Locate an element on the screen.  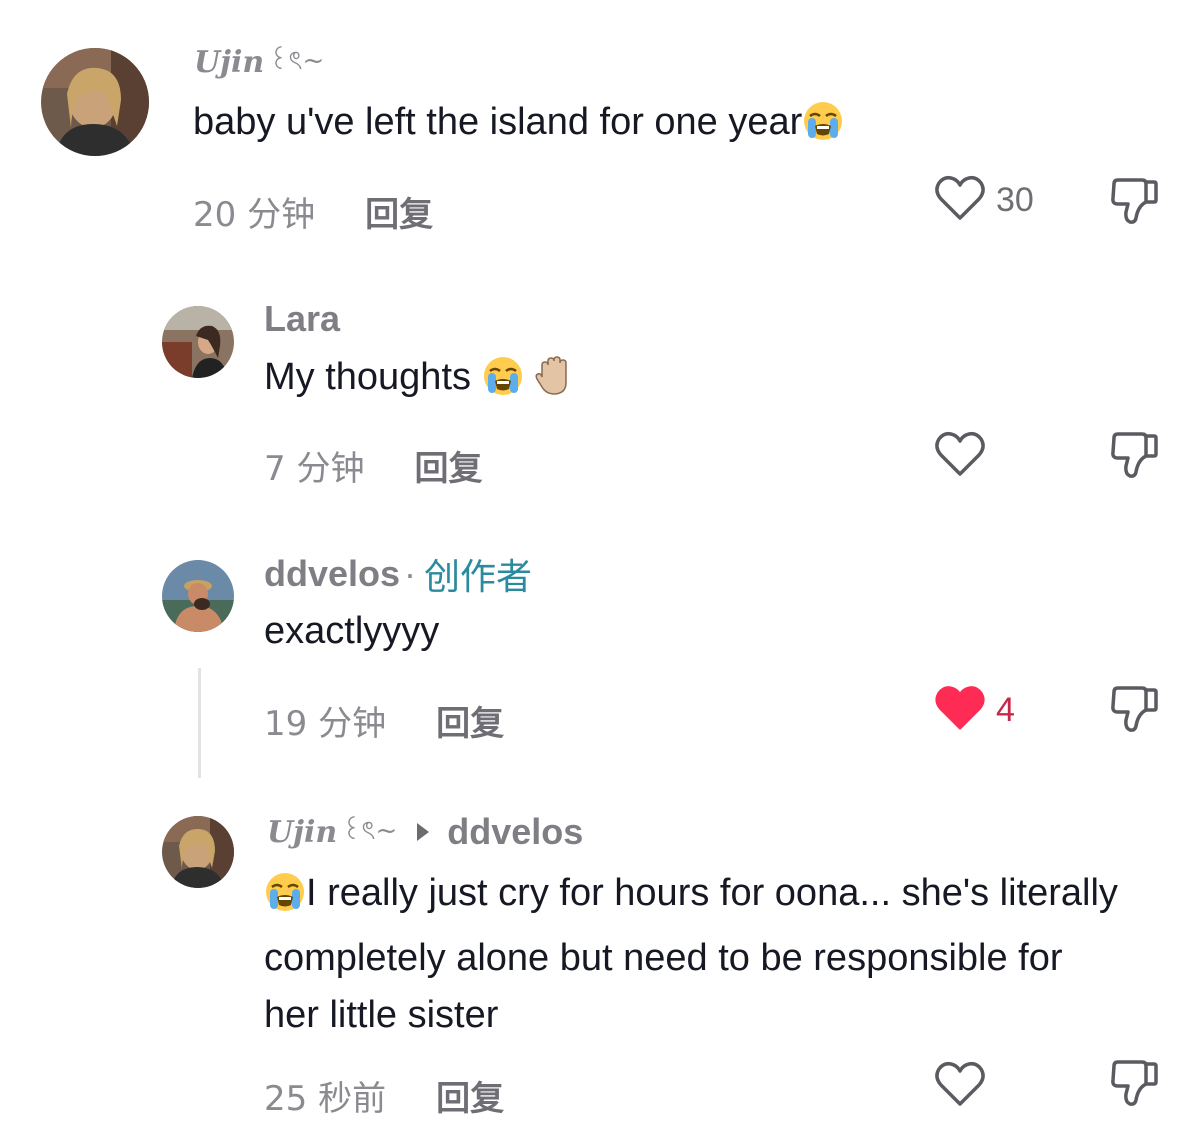
comment-username: Ujin ꒰ৎ~ ddvelos is located at coordinates (425, 832).